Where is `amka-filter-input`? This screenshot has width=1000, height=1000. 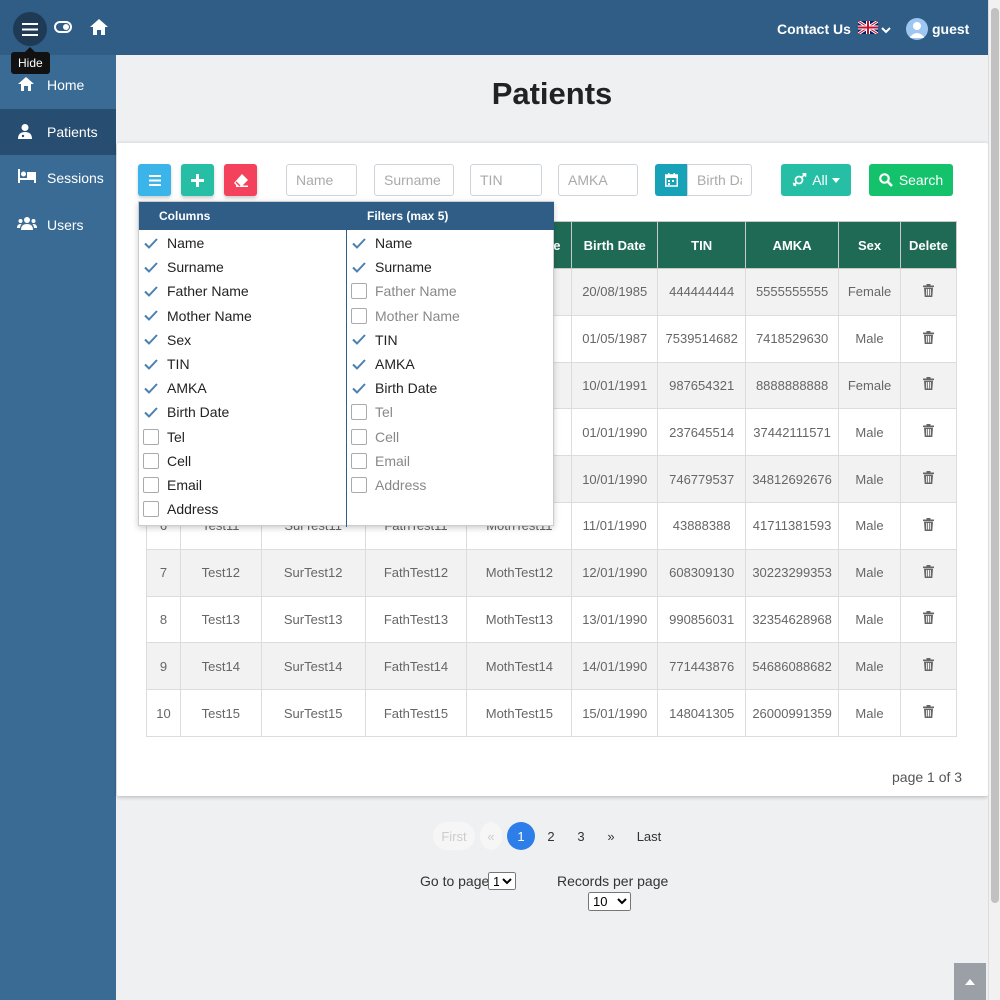 amka-filter-input is located at coordinates (598, 180).